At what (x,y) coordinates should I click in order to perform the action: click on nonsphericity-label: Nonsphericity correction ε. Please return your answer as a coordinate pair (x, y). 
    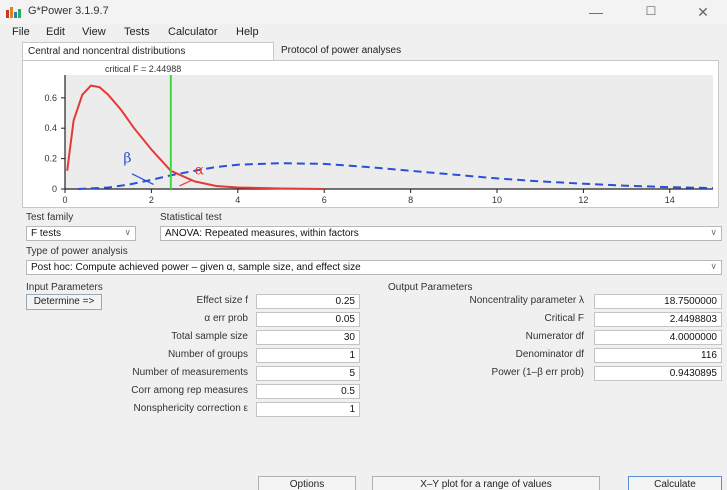
    Looking at the image, I should click on (190, 408).